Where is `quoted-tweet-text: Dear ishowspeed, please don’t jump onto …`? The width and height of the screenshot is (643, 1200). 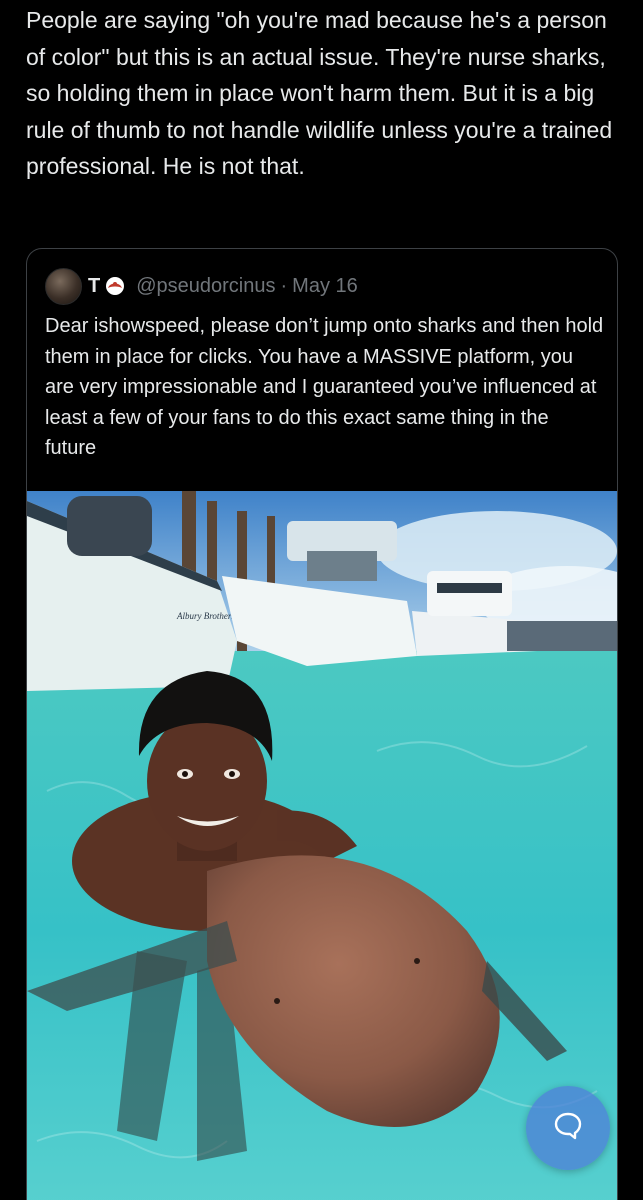
quoted-tweet-text: Dear ishowspeed, please don’t jump onto … is located at coordinates (324, 387).